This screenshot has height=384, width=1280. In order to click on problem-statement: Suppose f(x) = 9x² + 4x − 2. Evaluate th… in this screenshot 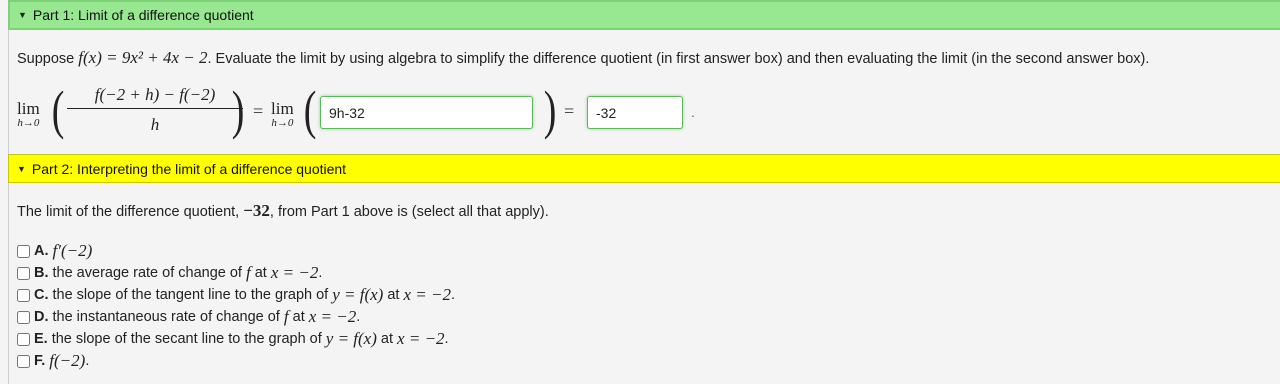, I will do `click(583, 58)`.